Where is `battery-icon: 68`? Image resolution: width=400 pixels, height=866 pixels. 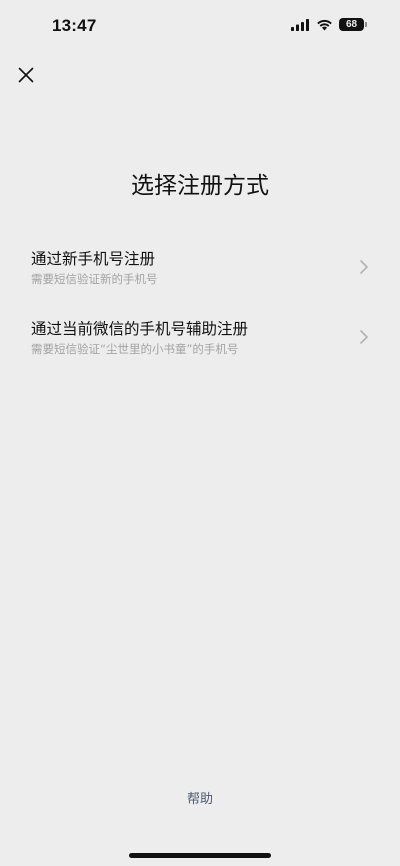
battery-icon: 68 is located at coordinates (353, 24).